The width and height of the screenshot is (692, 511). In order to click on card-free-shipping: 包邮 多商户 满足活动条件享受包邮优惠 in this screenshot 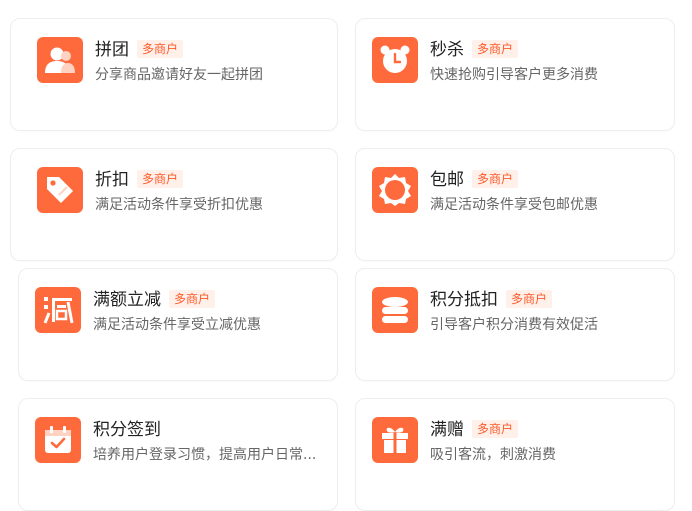, I will do `click(515, 204)`.